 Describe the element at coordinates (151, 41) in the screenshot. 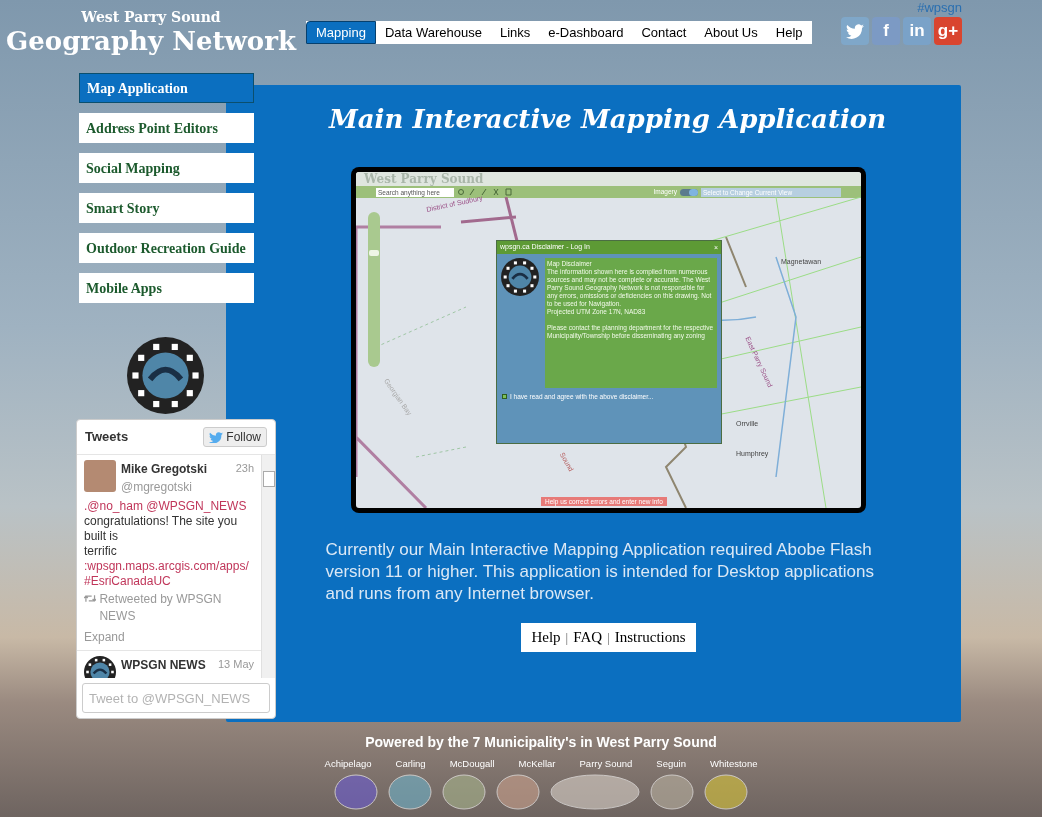

I see `site-title: Geography Network` at that location.